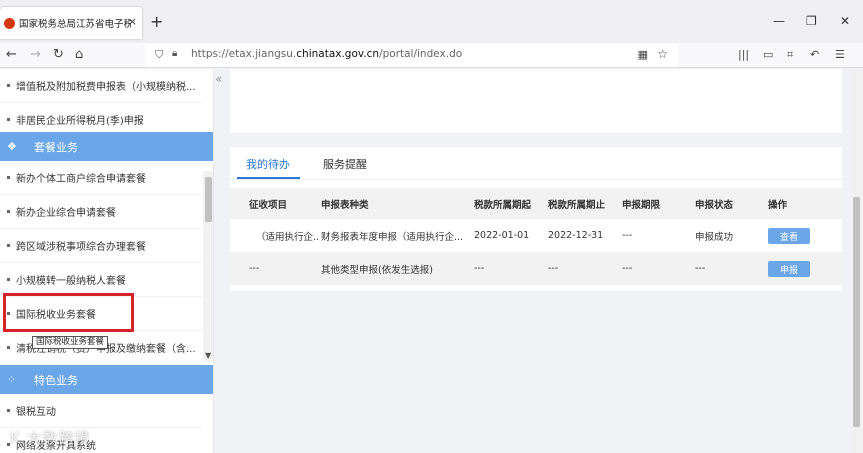 The height and width of the screenshot is (453, 863). What do you see at coordinates (156, 21) in the screenshot?
I see `new-tab-button: +` at bounding box center [156, 21].